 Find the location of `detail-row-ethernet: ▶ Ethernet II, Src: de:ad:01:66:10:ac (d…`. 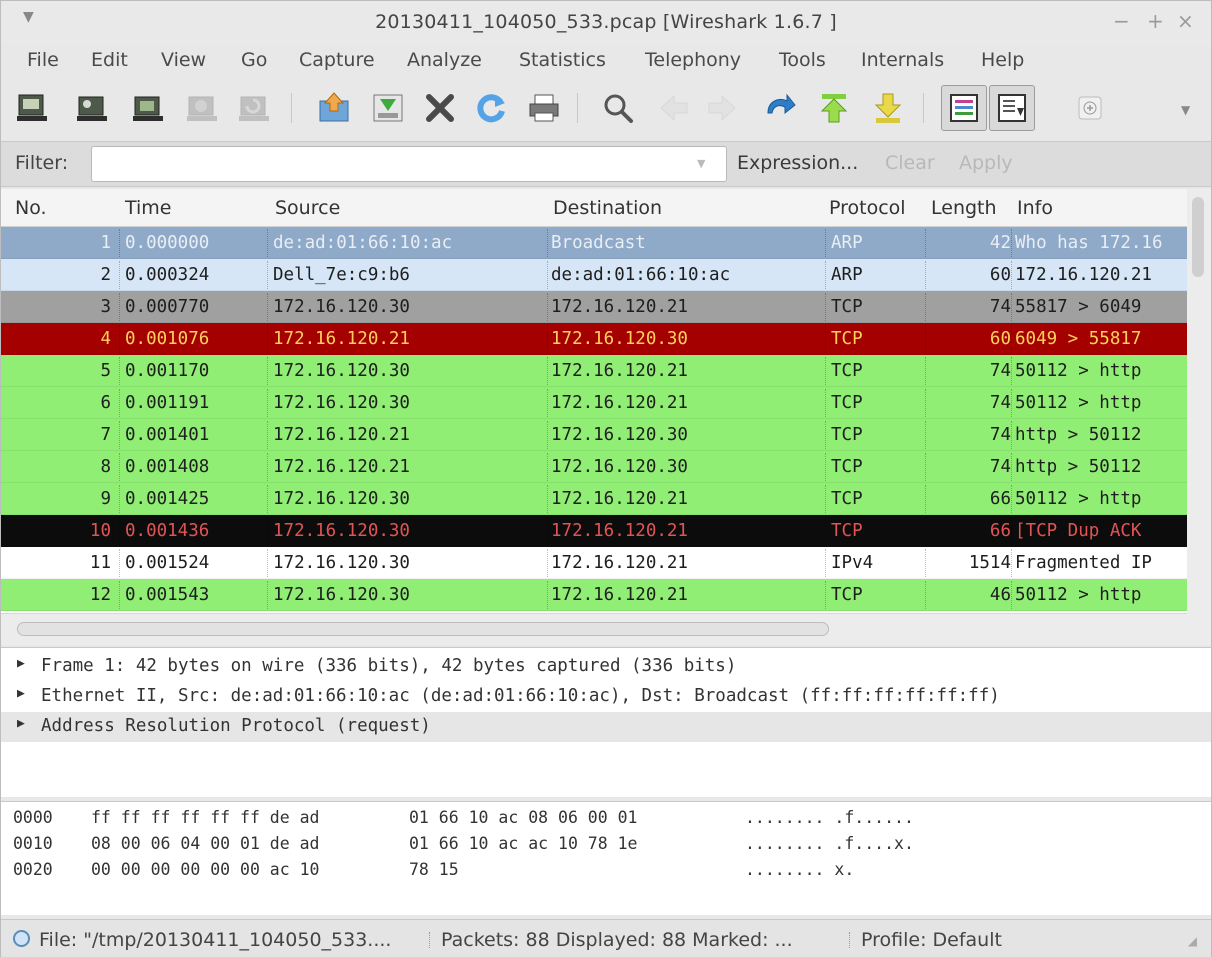

detail-row-ethernet: ▶ Ethernet II, Src: de:ad:01:66:10:ac (d… is located at coordinates (606, 697).